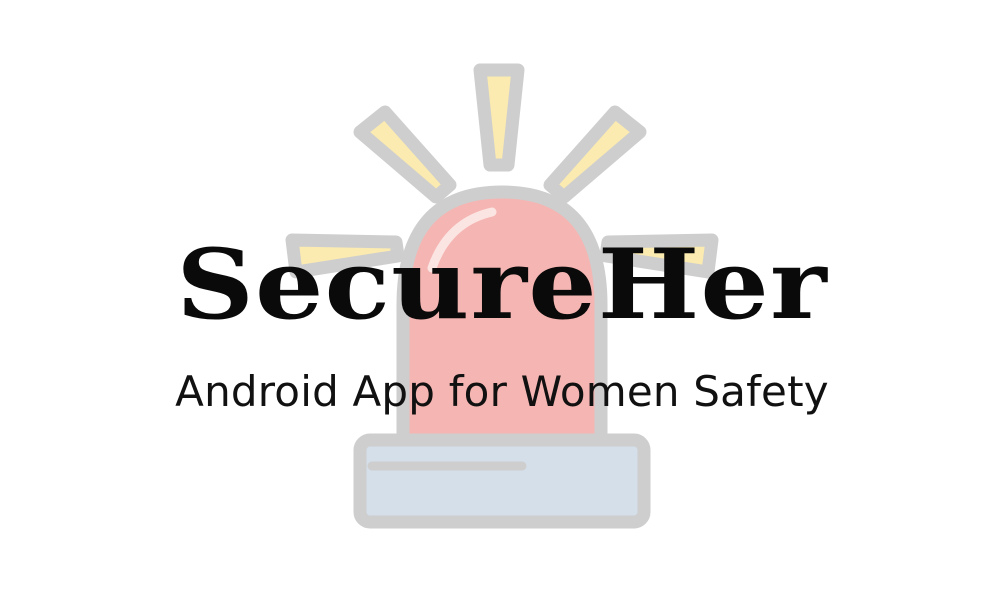 This screenshot has width=1004, height=590. What do you see at coordinates (595, 154) in the screenshot?
I see `siren-ray-upper-right` at bounding box center [595, 154].